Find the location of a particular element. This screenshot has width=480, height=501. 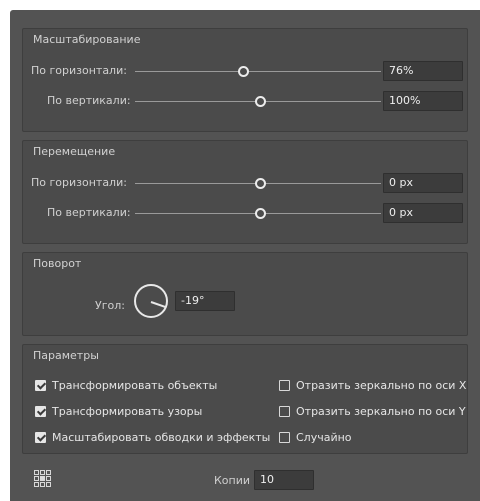

reflect-x-checkbox is located at coordinates (284, 385).